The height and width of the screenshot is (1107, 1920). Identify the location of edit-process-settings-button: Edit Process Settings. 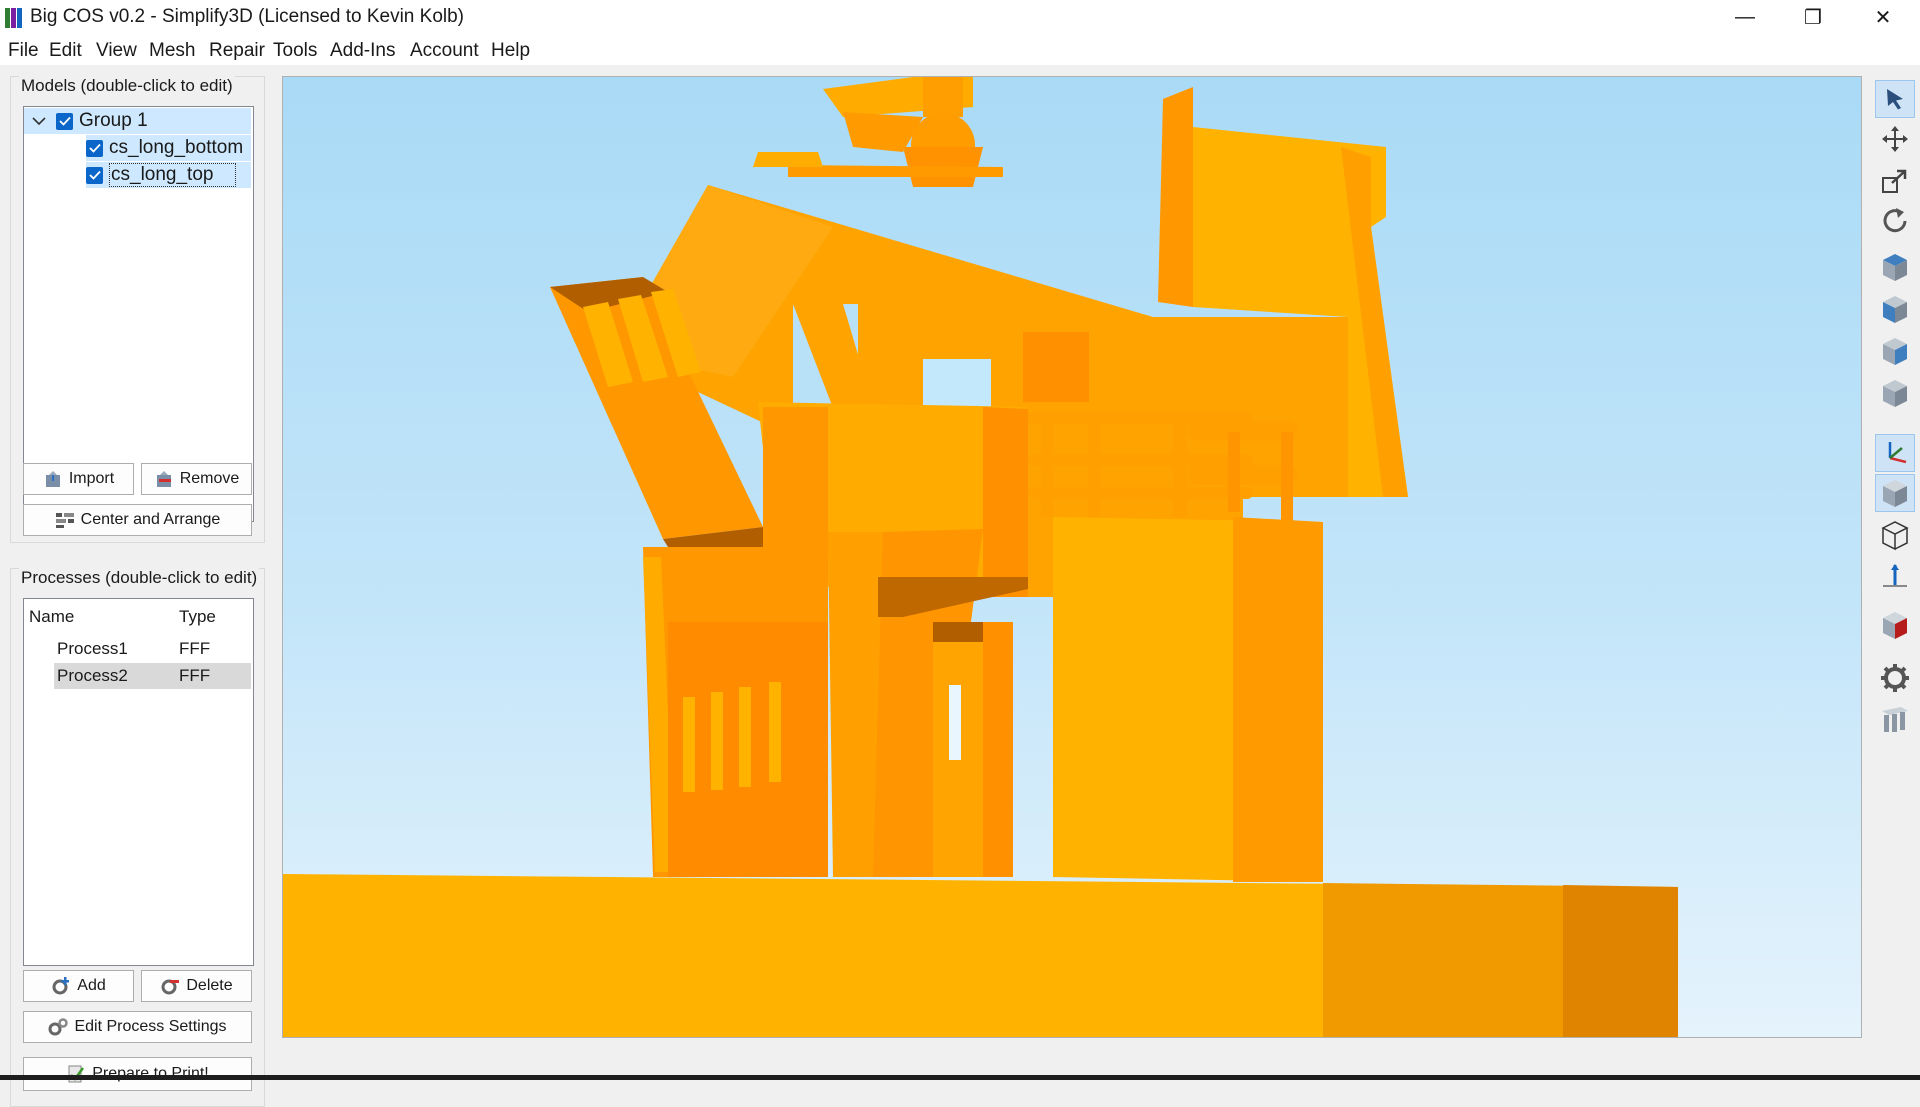
(137, 1027).